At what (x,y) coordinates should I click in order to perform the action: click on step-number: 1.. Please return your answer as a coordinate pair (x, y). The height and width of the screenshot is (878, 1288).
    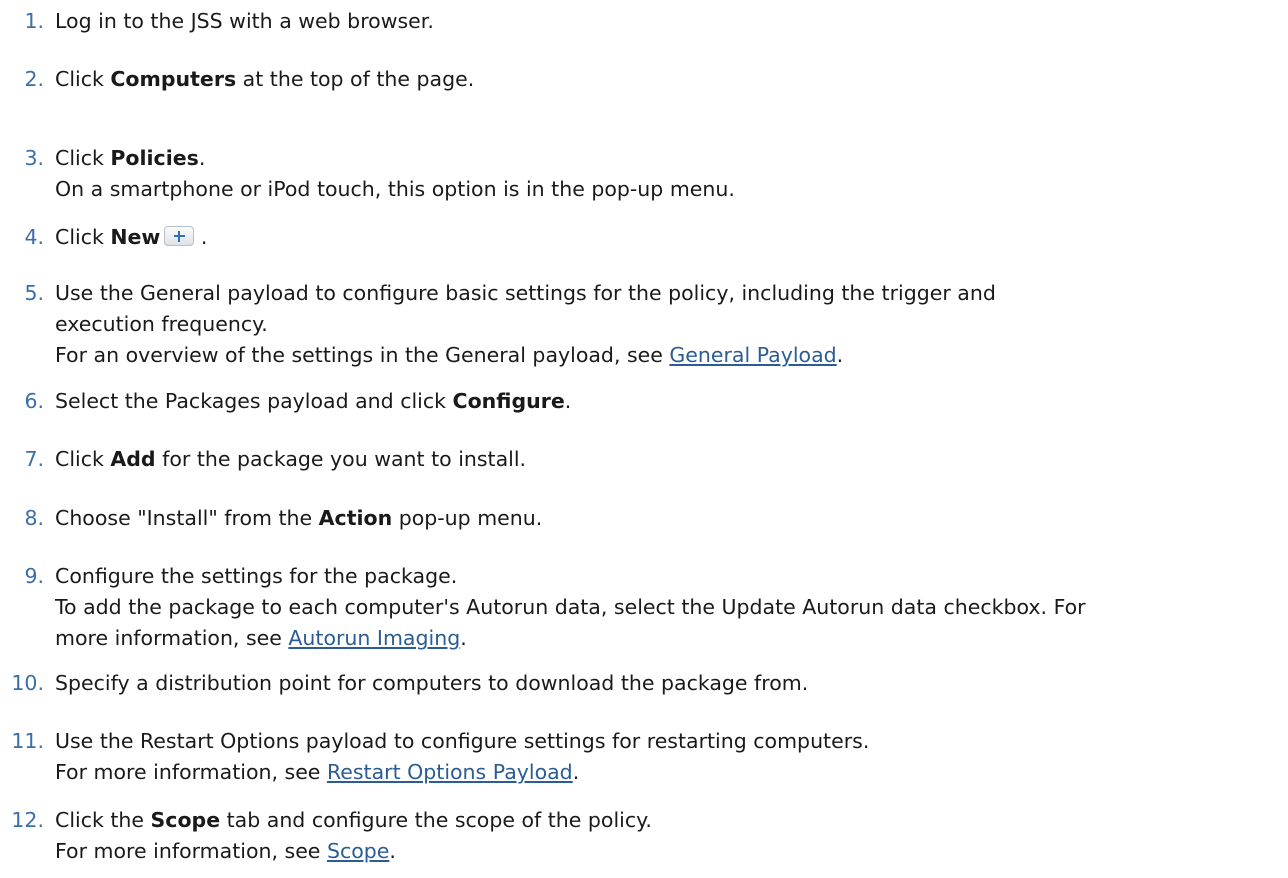
    Looking at the image, I should click on (34, 21).